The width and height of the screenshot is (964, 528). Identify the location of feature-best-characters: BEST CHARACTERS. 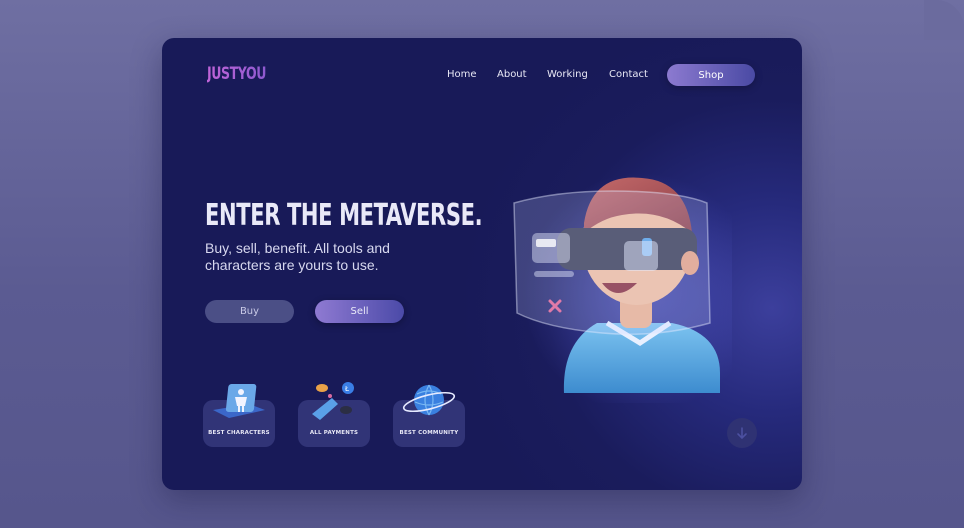
(239, 415).